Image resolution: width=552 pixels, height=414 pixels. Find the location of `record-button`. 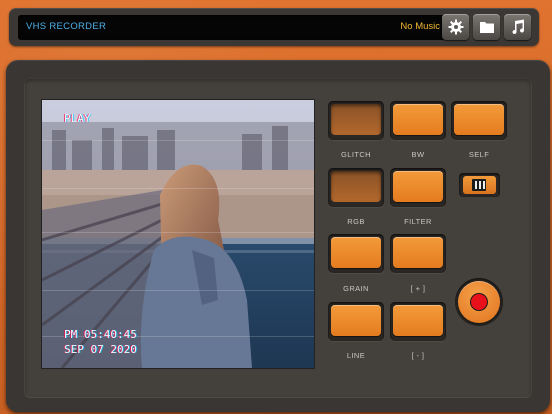

record-button is located at coordinates (479, 302).